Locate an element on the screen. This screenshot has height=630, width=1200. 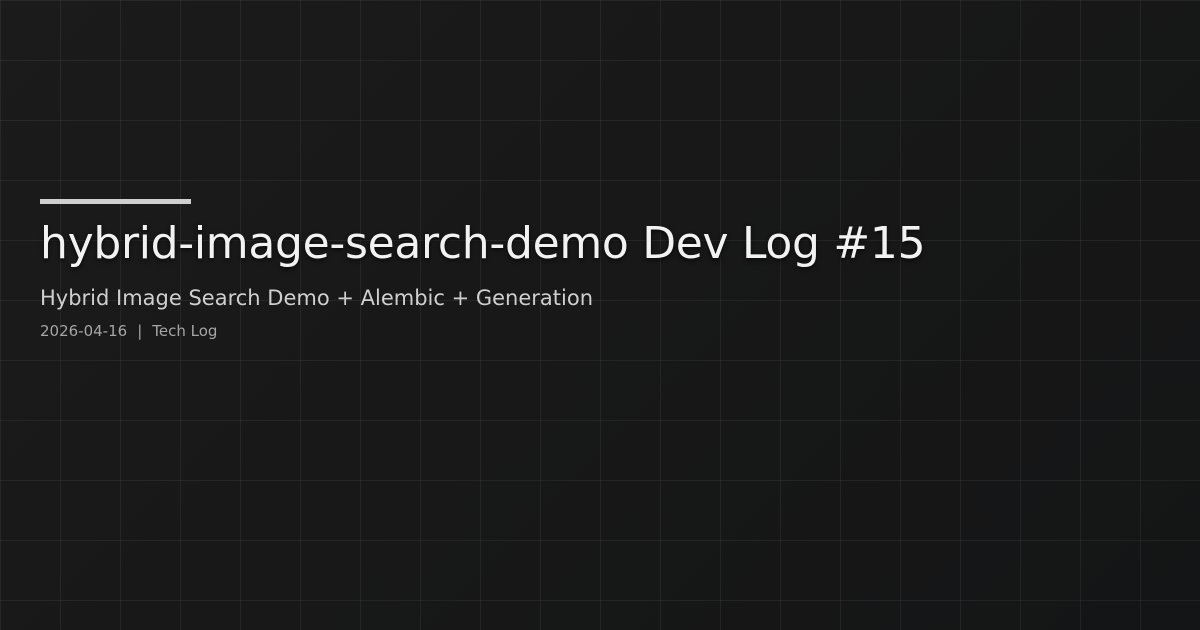
post-date: 2026-04-16 is located at coordinates (84, 331).